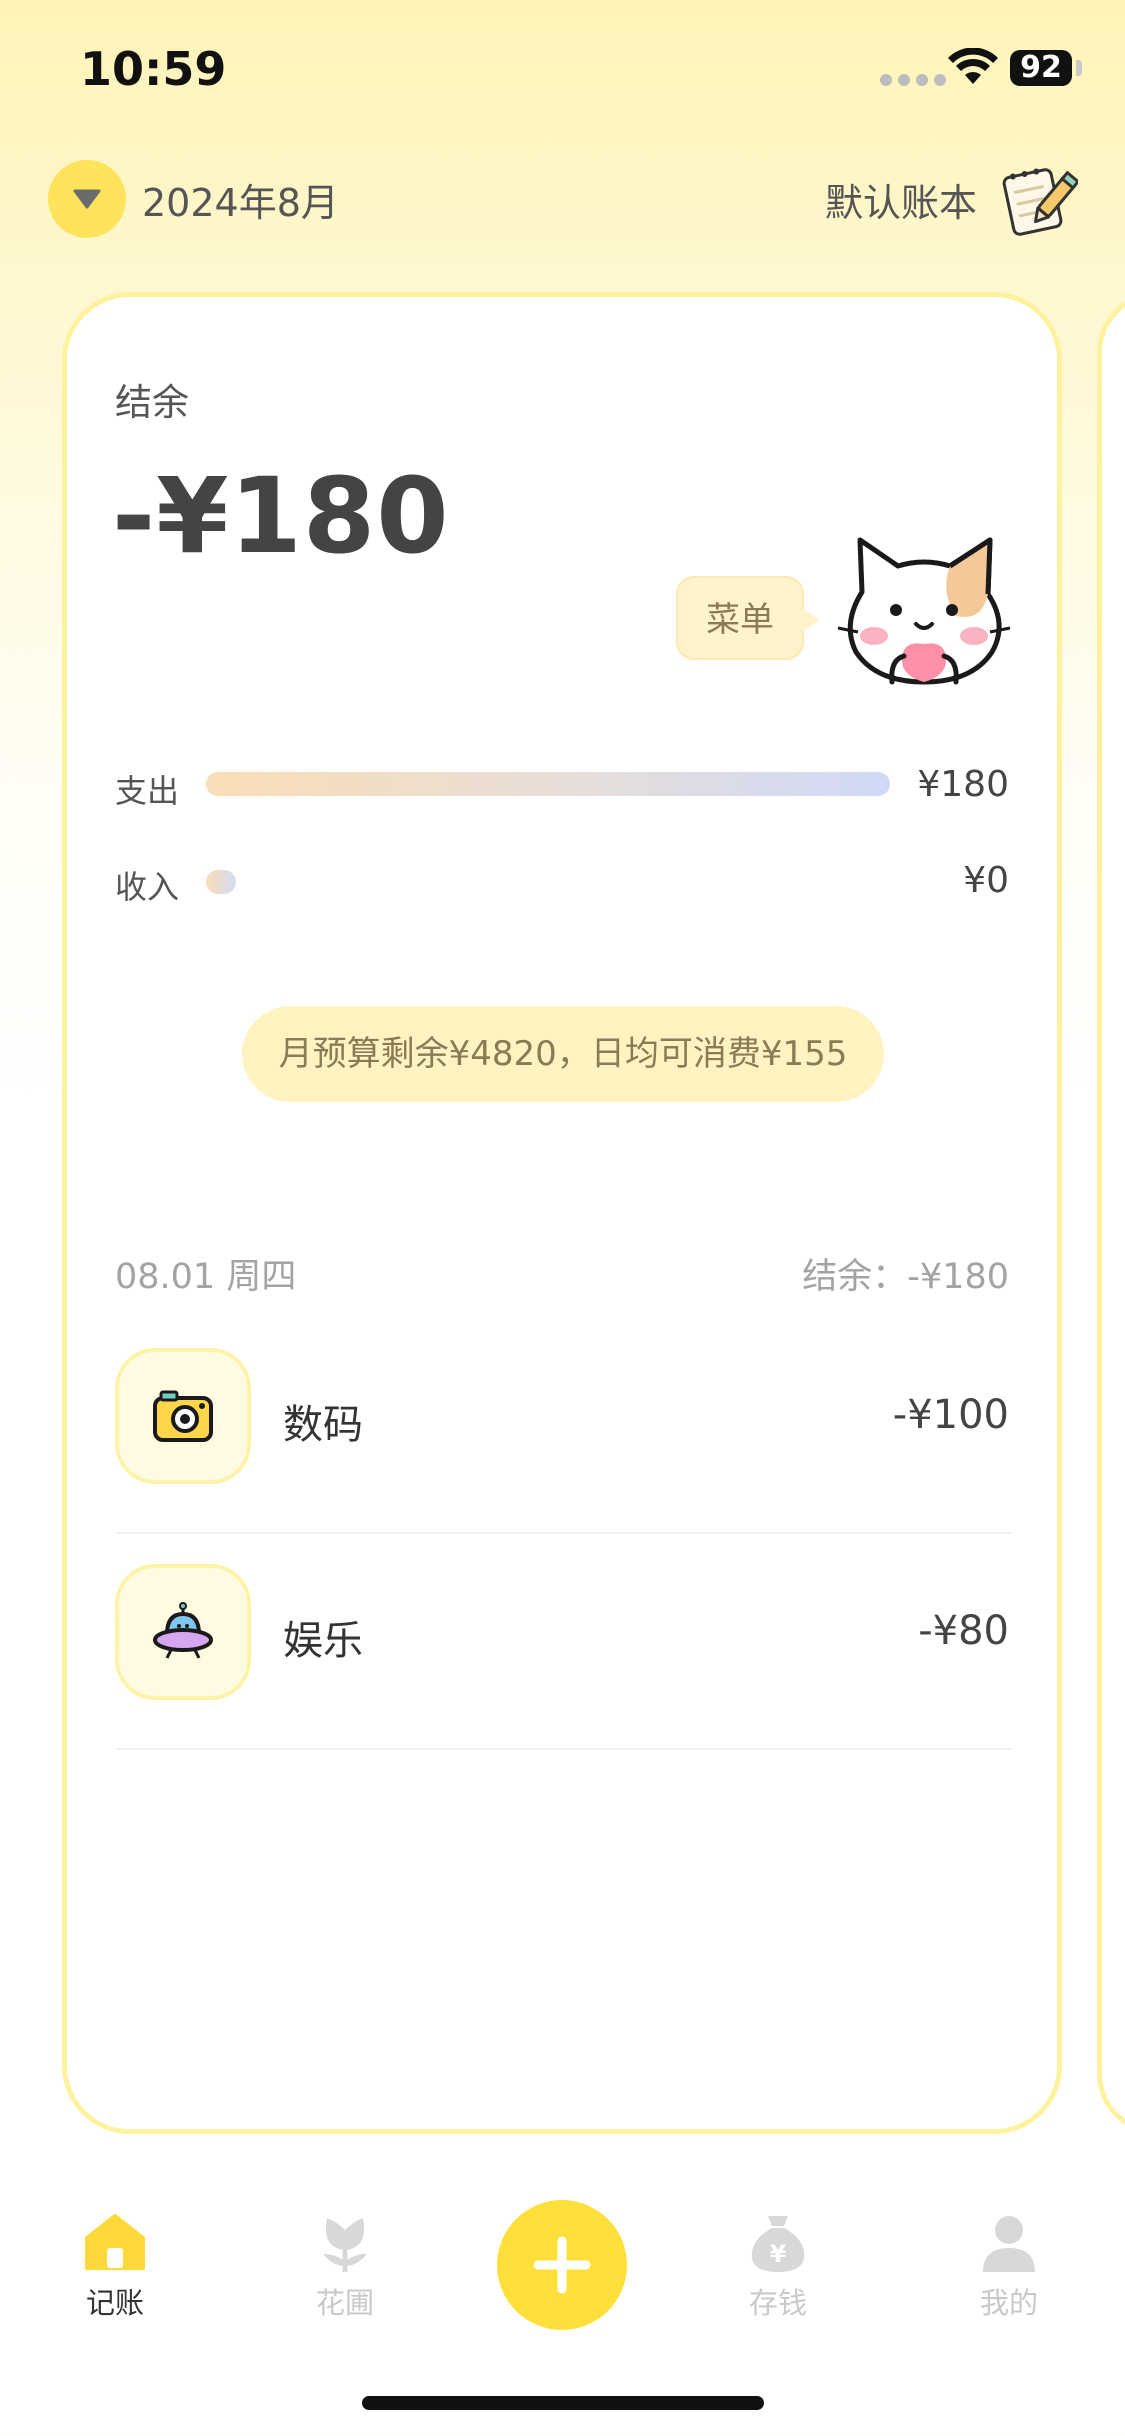  I want to click on budget-summary-pill: 月预算剩余¥4820，日均可消费¥155, so click(563, 1054).